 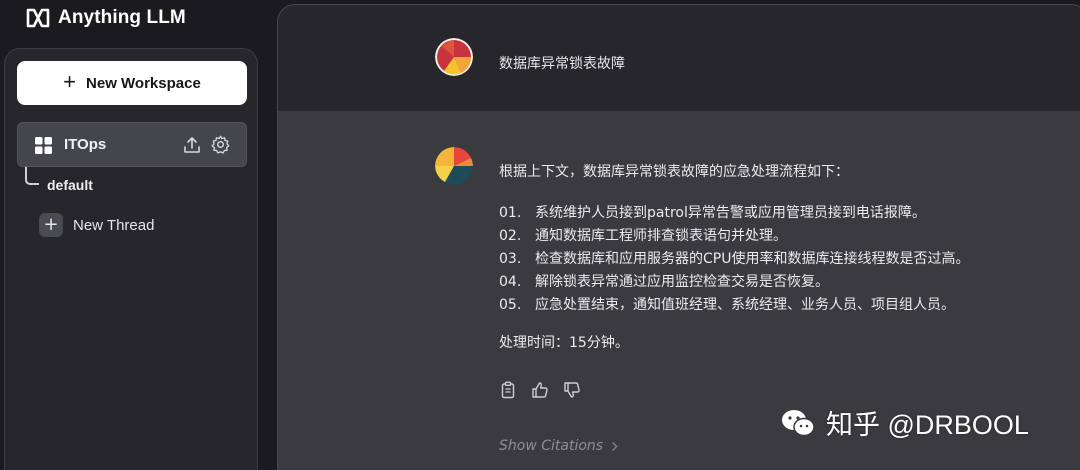 I want to click on step-number: 01., so click(x=510, y=213).